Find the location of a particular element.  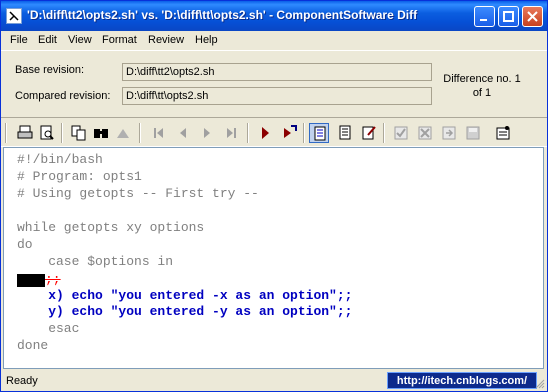

code-line: while getopts xy options is located at coordinates (111, 227).